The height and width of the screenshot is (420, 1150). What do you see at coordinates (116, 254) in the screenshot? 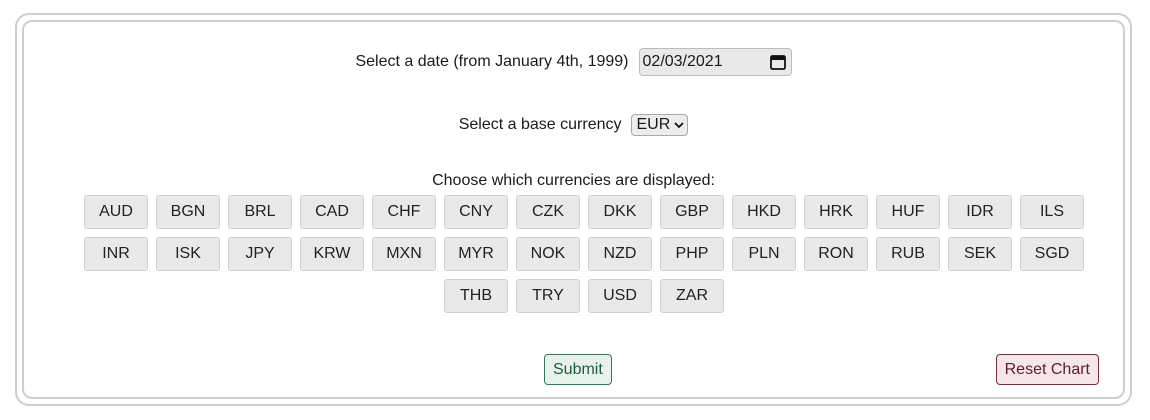
I see `currency-toggle-inr: INR` at bounding box center [116, 254].